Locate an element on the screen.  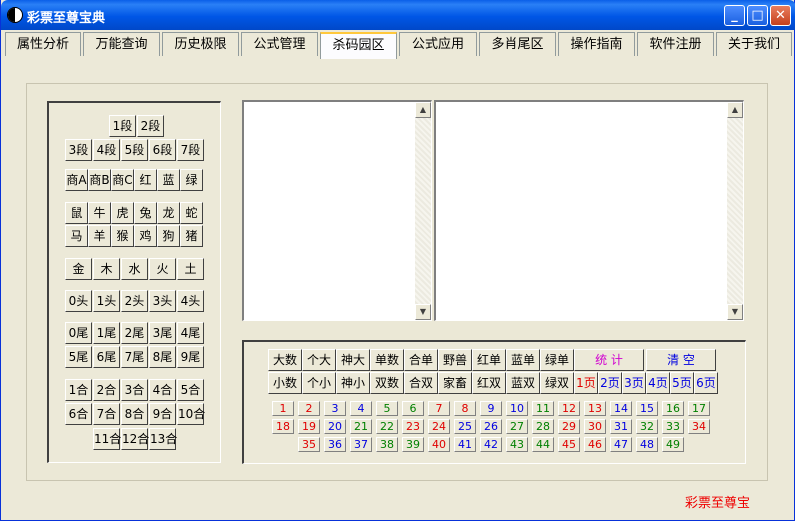
page-button-6: 6页 is located at coordinates (706, 383).